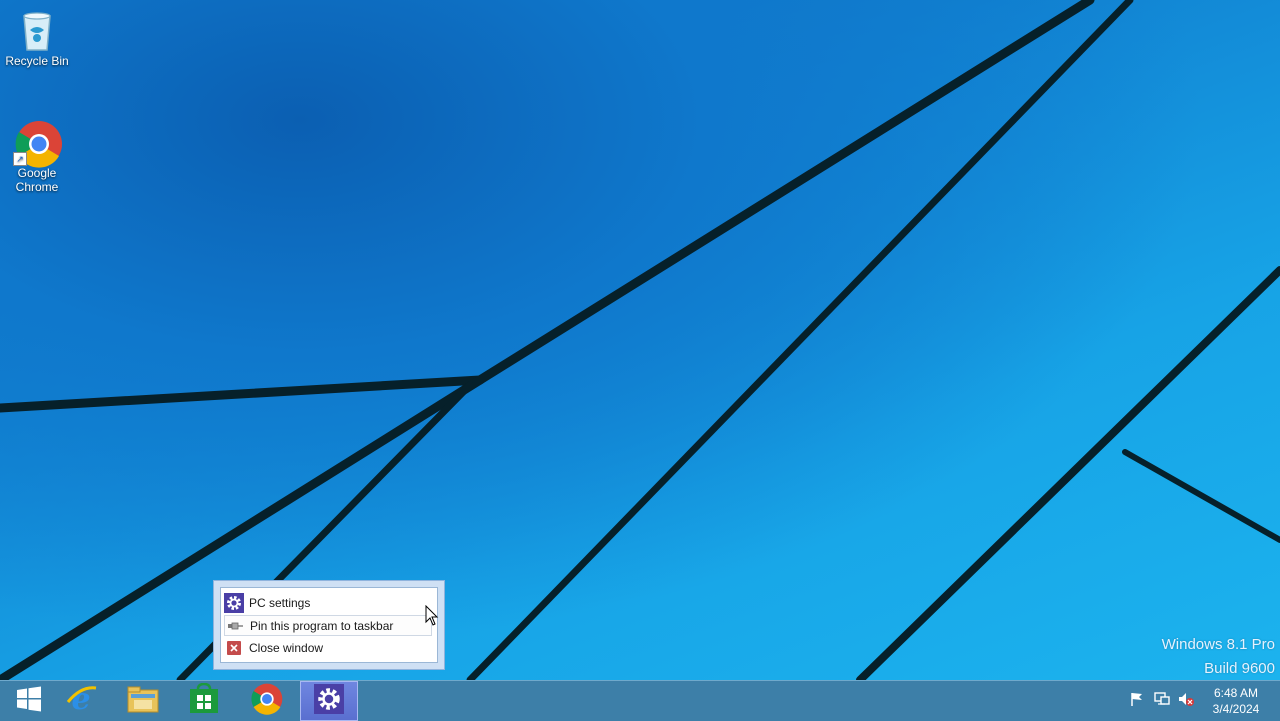  I want to click on jump-list-label: Pin this program to taskbar, so click(322, 625).